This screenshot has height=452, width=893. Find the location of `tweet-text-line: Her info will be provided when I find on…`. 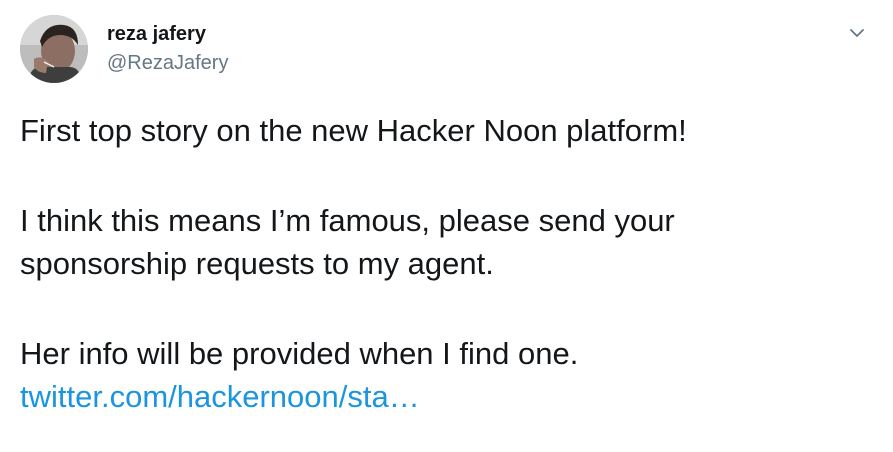

tweet-text-line: Her info will be provided when I find on… is located at coordinates (299, 353).